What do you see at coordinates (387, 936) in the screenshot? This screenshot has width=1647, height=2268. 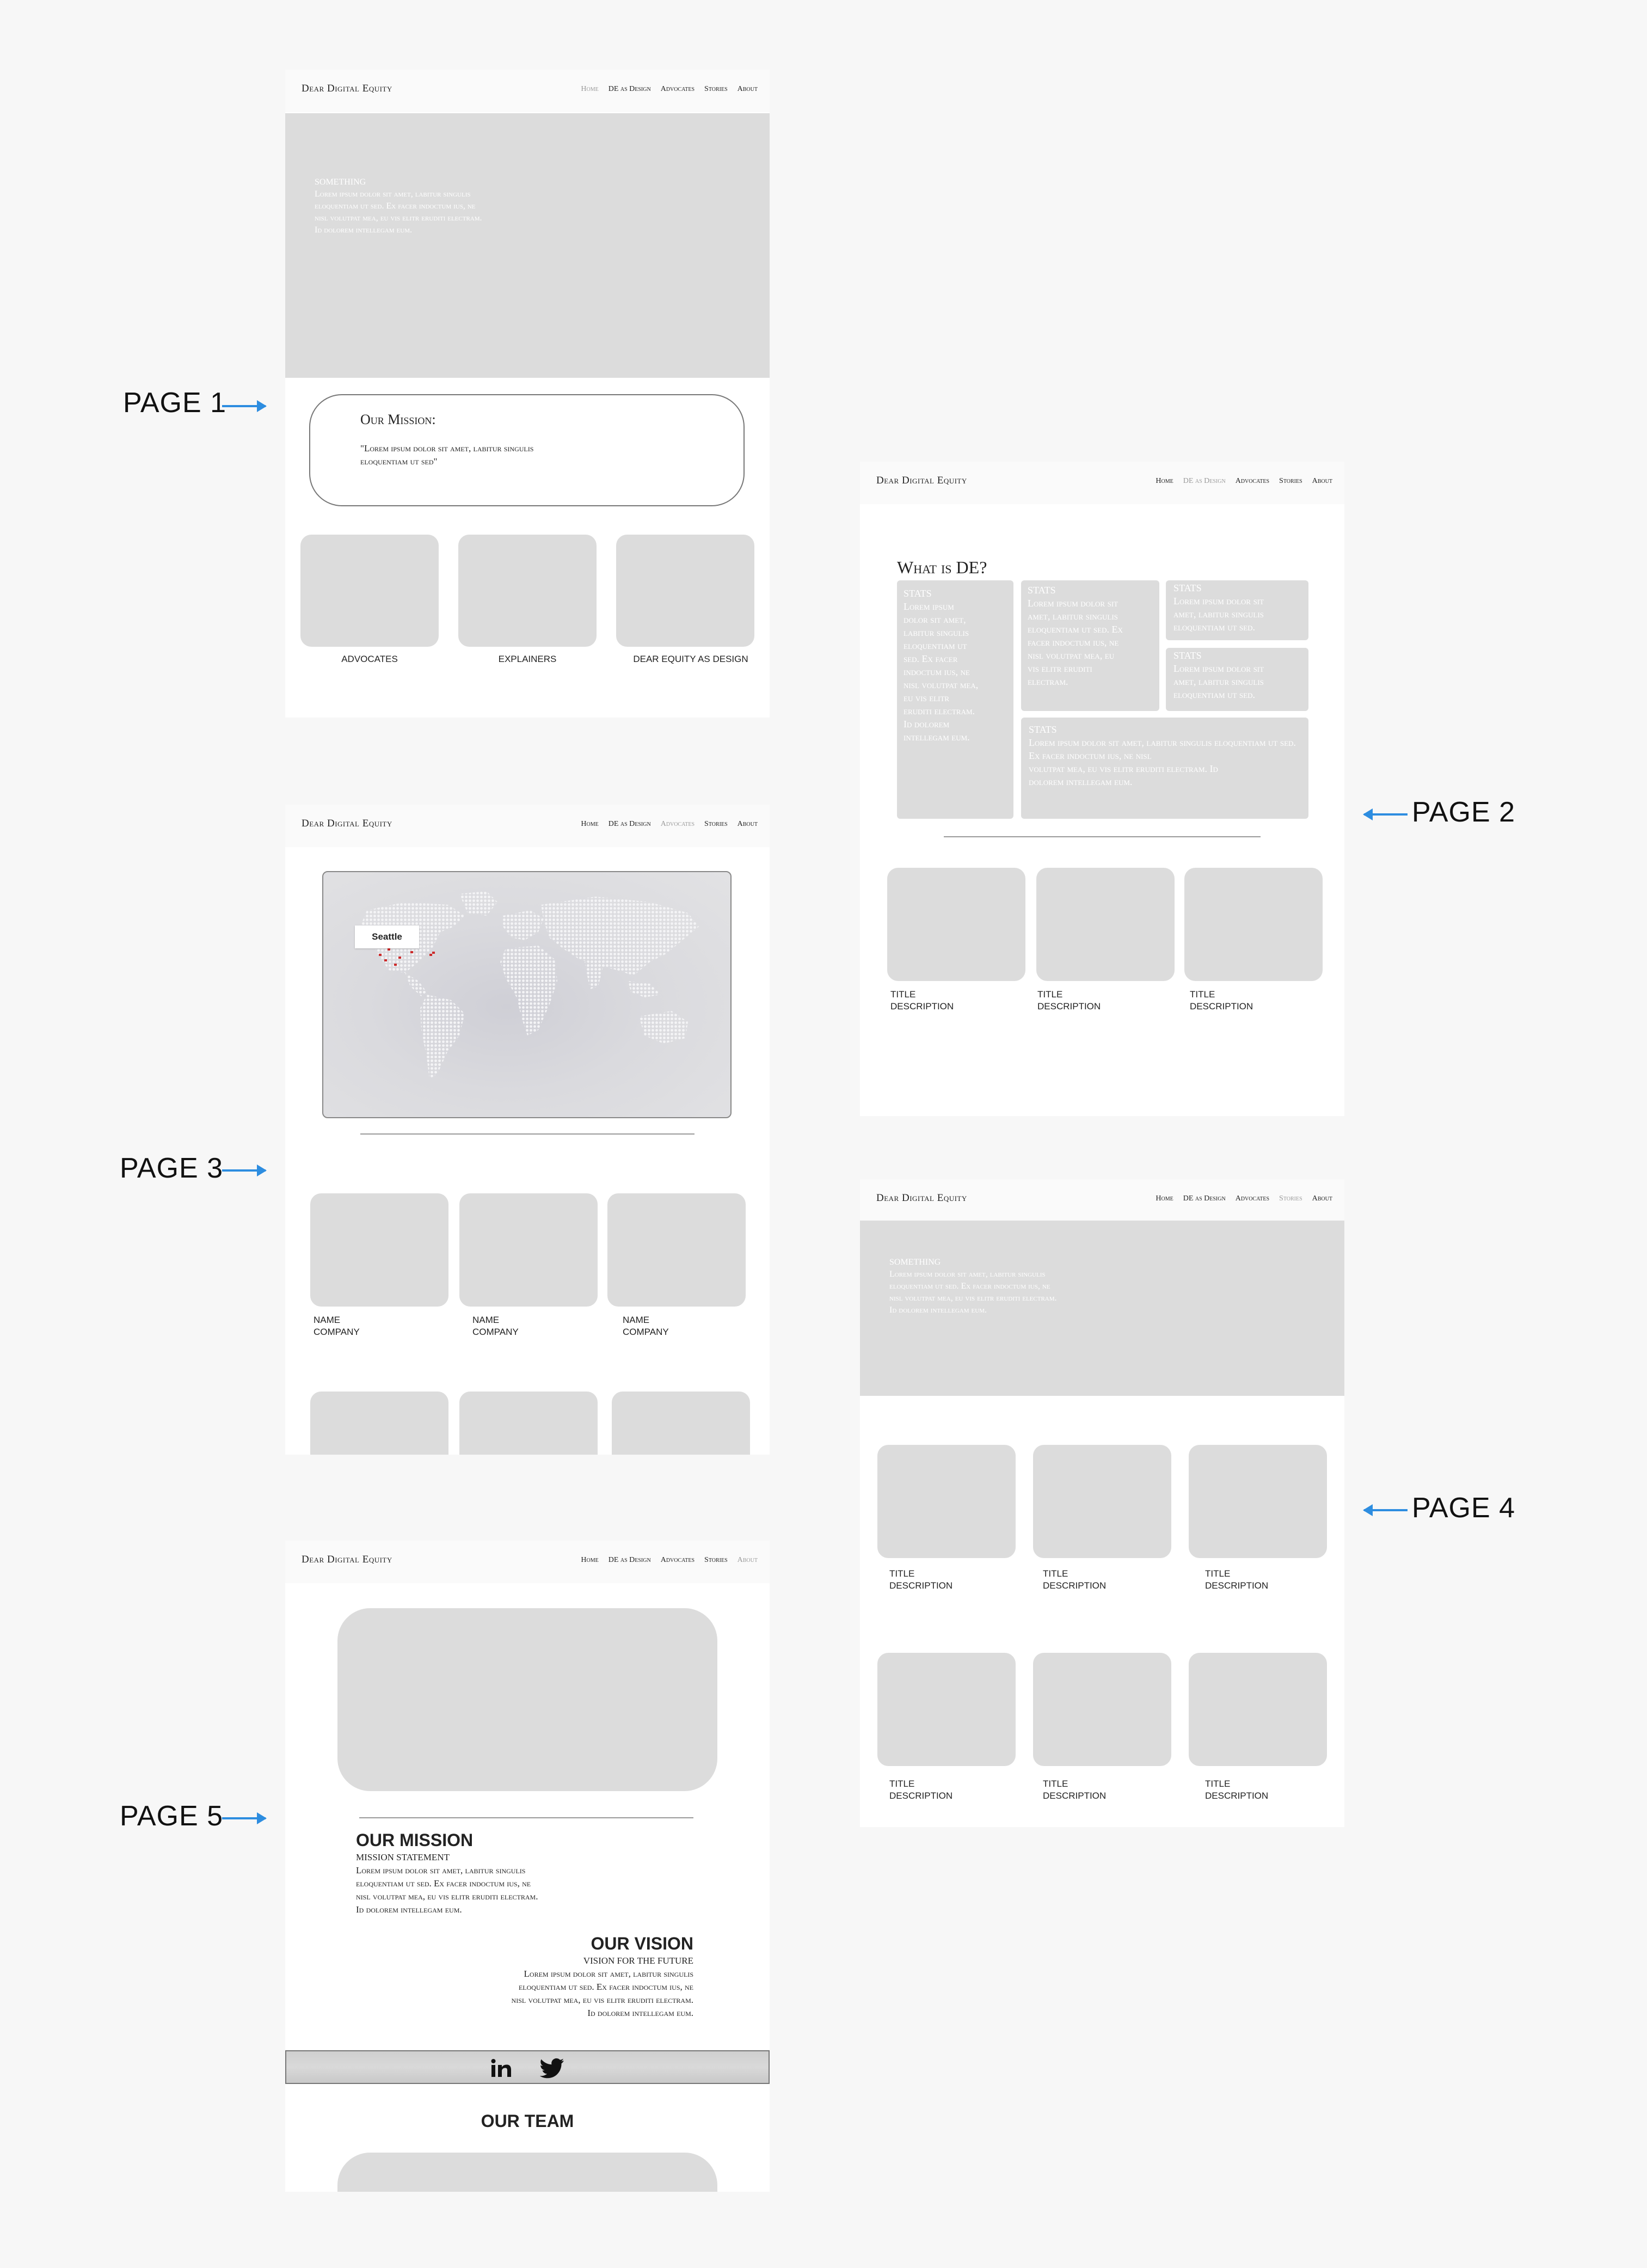 I see `map-tooltip: Seattle` at bounding box center [387, 936].